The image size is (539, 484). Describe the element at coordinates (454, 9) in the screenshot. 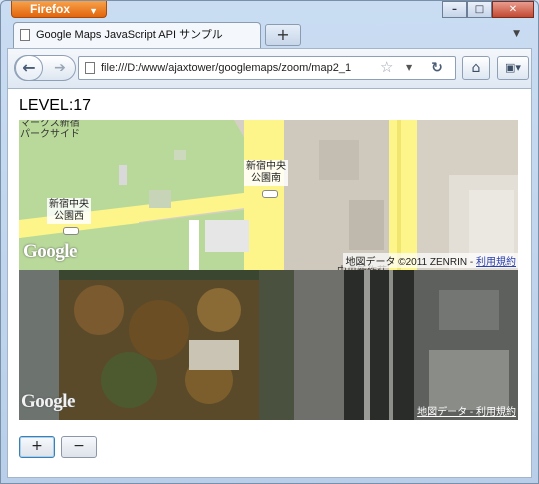

I see `minimize-button: –` at that location.